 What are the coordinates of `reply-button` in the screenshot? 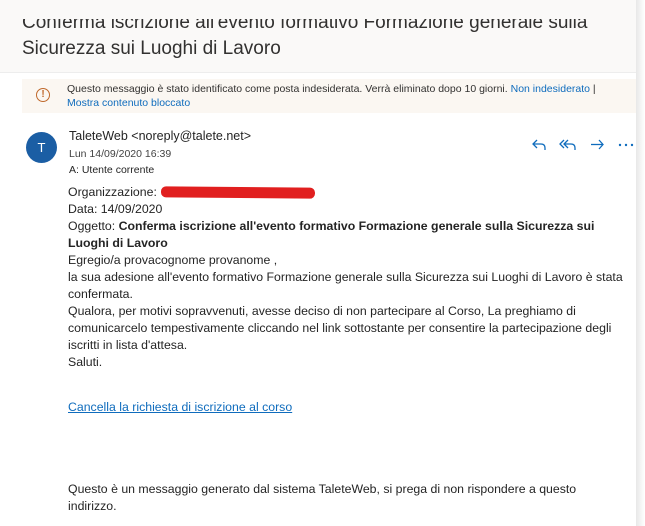 It's located at (538, 145).